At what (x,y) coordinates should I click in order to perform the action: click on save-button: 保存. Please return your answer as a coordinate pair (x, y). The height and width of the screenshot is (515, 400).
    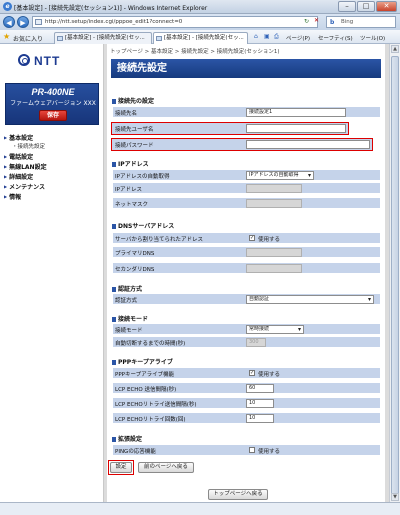
    Looking at the image, I should click on (53, 115).